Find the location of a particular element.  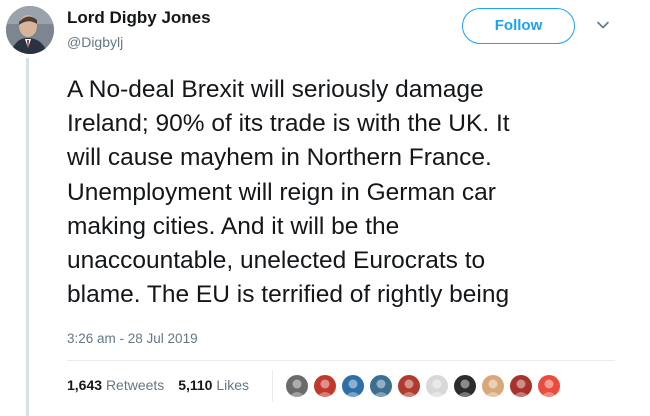

author-display-name: Lord Digby Jones is located at coordinates (139, 18).